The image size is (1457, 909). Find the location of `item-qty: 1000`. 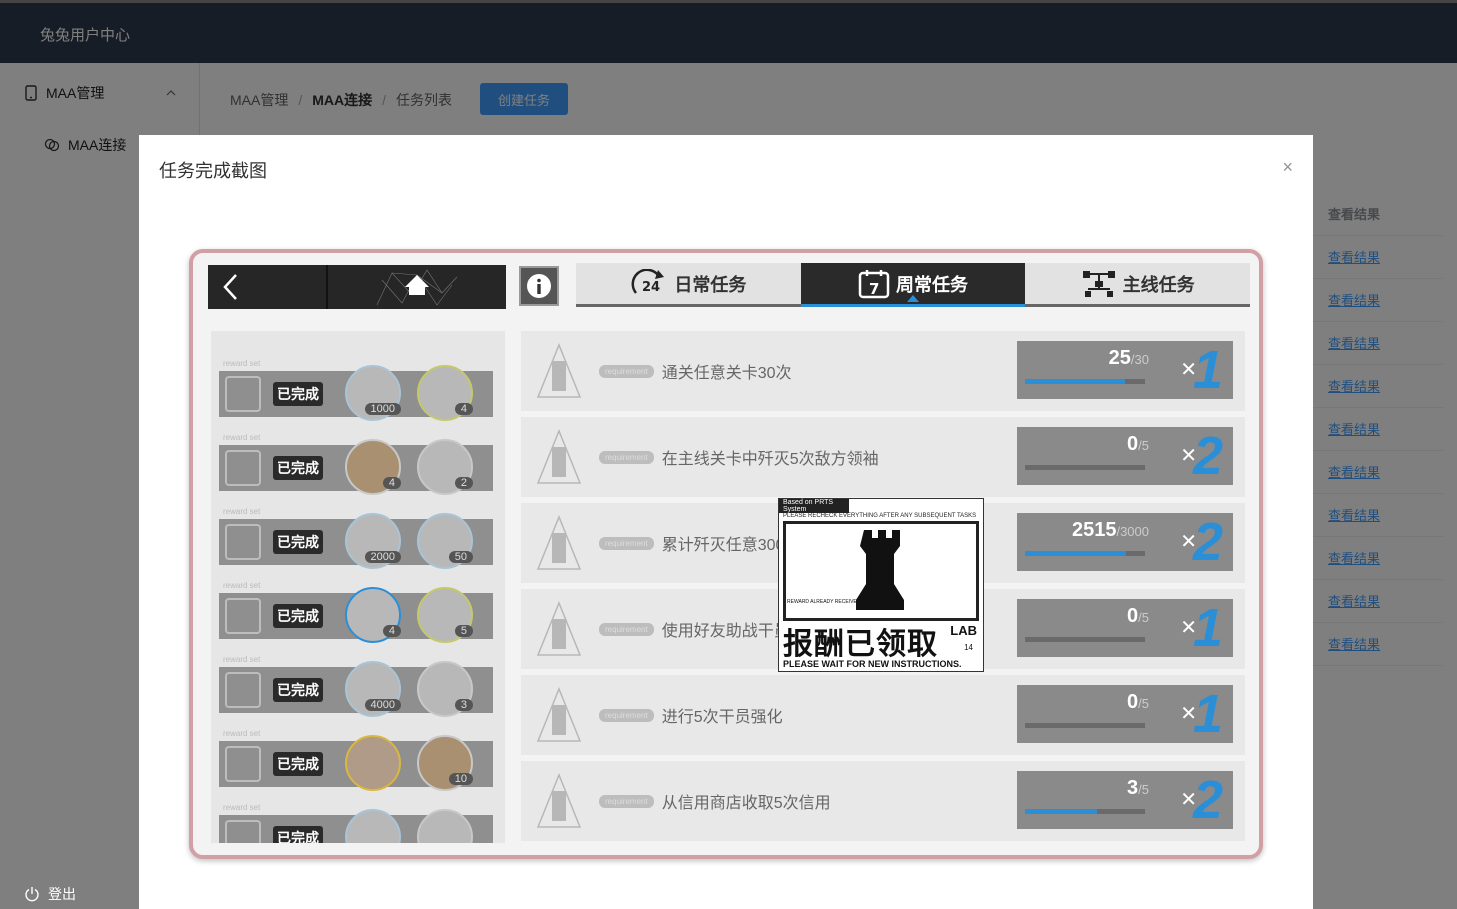

item-qty: 1000 is located at coordinates (382, 409).